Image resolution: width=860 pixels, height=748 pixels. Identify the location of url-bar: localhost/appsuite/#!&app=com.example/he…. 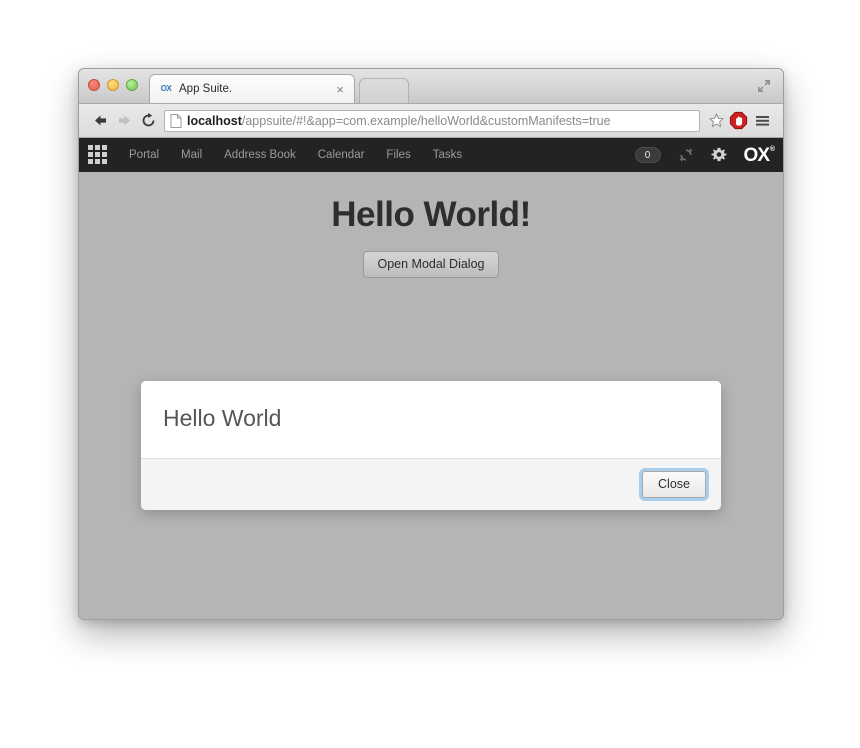
(432, 120).